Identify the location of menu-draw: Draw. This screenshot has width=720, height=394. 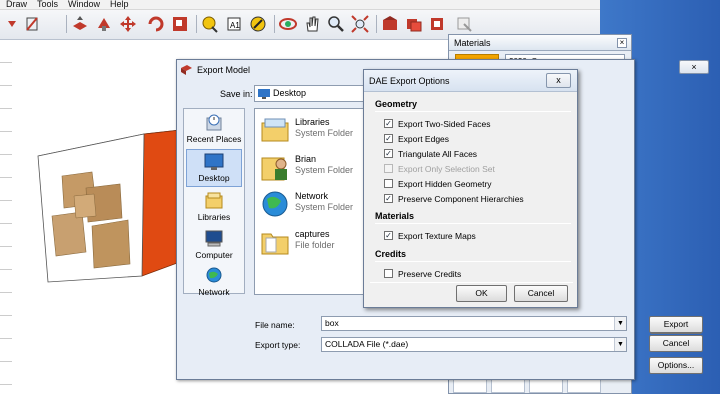
(17, 4).